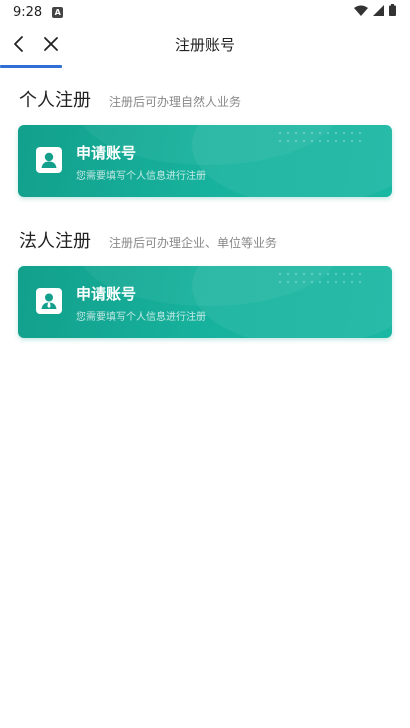 This screenshot has width=410, height=728. I want to click on section-personal-header: 个人注册 注册后可办理自然人业务, so click(130, 99).